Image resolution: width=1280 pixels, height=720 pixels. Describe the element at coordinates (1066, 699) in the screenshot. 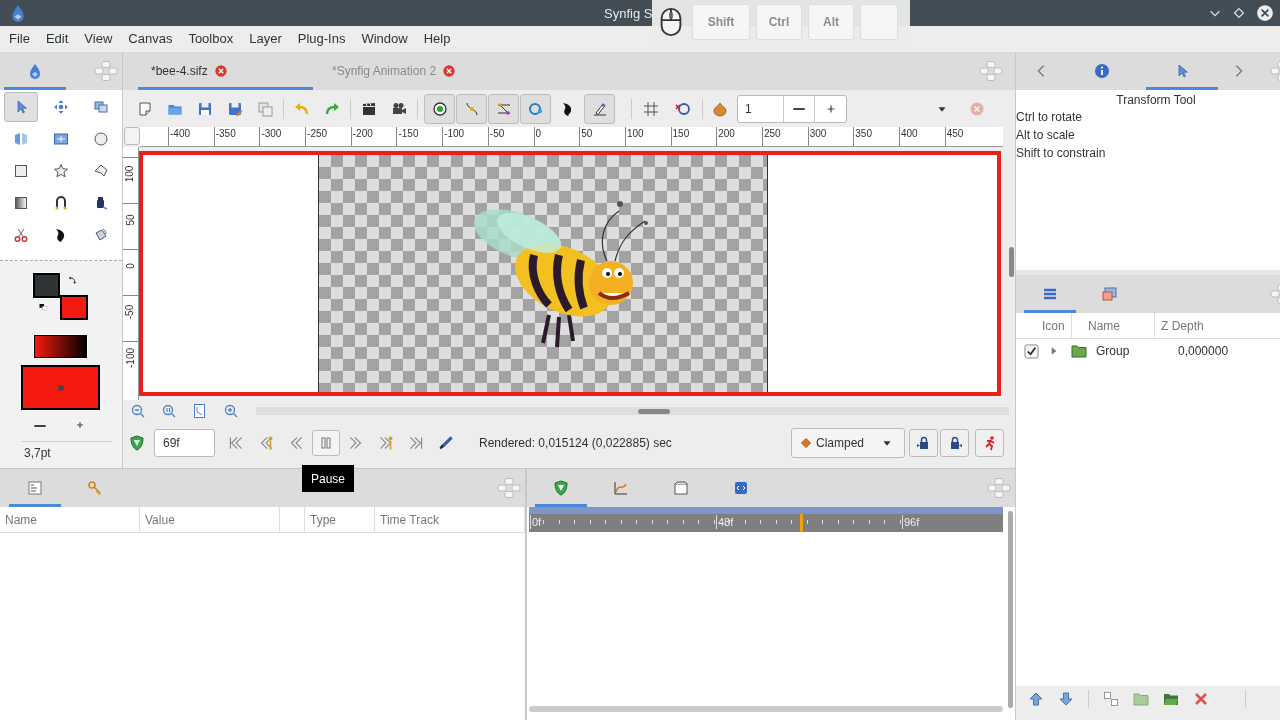

I see `lower-layer-icon` at that location.